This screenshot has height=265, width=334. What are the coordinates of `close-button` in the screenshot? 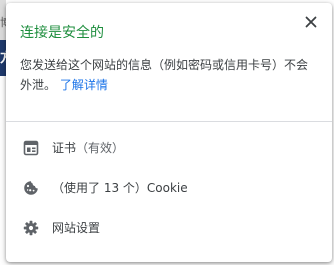 It's located at (311, 22).